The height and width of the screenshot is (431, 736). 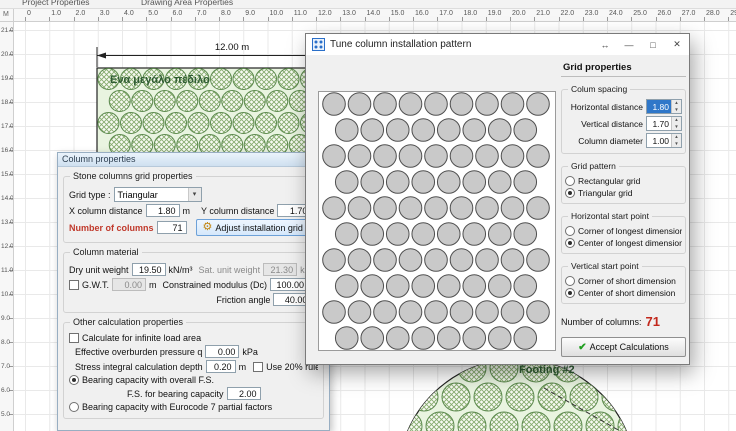 What do you see at coordinates (605, 44) in the screenshot?
I see `pin-button: ↔` at bounding box center [605, 44].